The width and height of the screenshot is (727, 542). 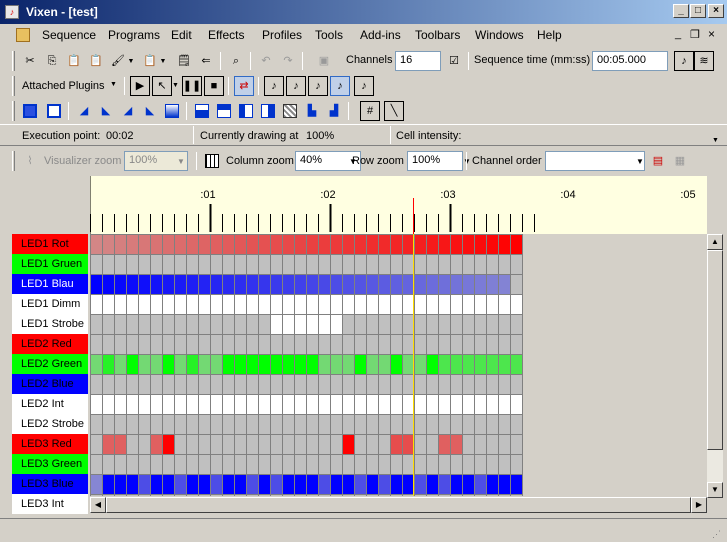 I want to click on channel-row-header: LED3 Blue, so click(x=50, y=484).